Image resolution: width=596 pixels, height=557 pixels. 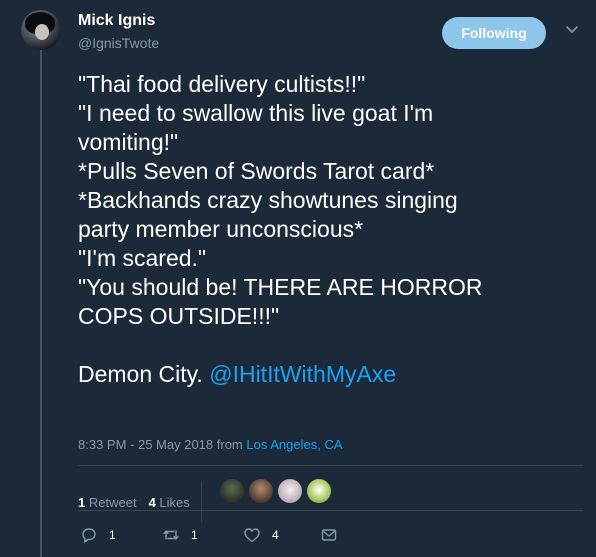 I want to click on likes-stat: 4 Likes, so click(x=169, y=502).